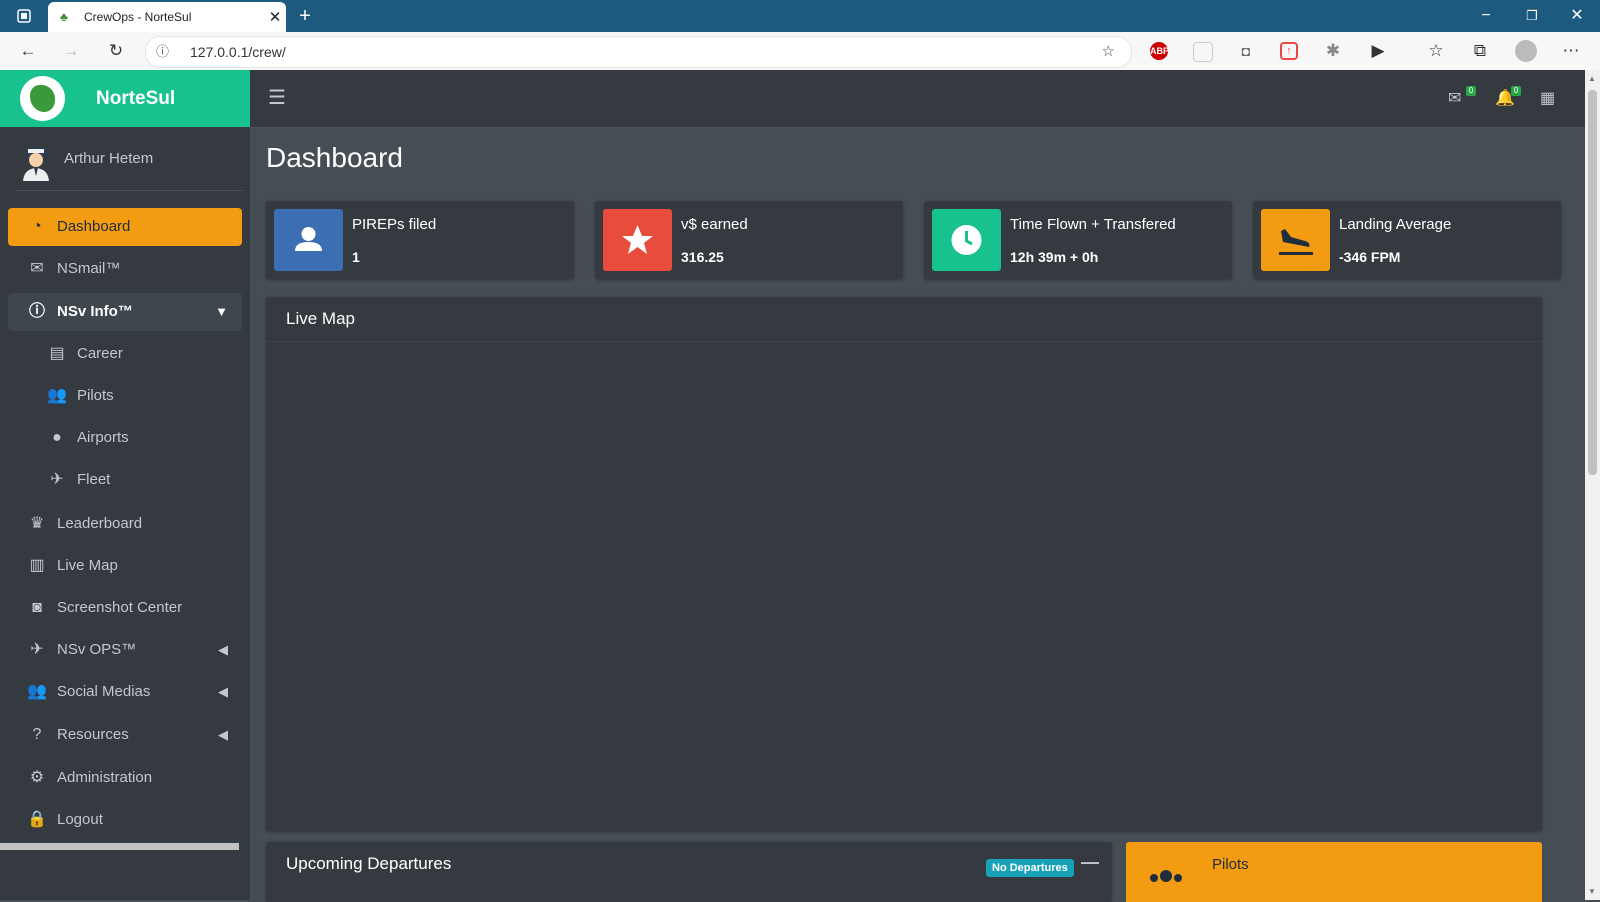  I want to click on sidebar-item-nsv-ops: ✈ NSv OPS™ ◀, so click(125, 650).